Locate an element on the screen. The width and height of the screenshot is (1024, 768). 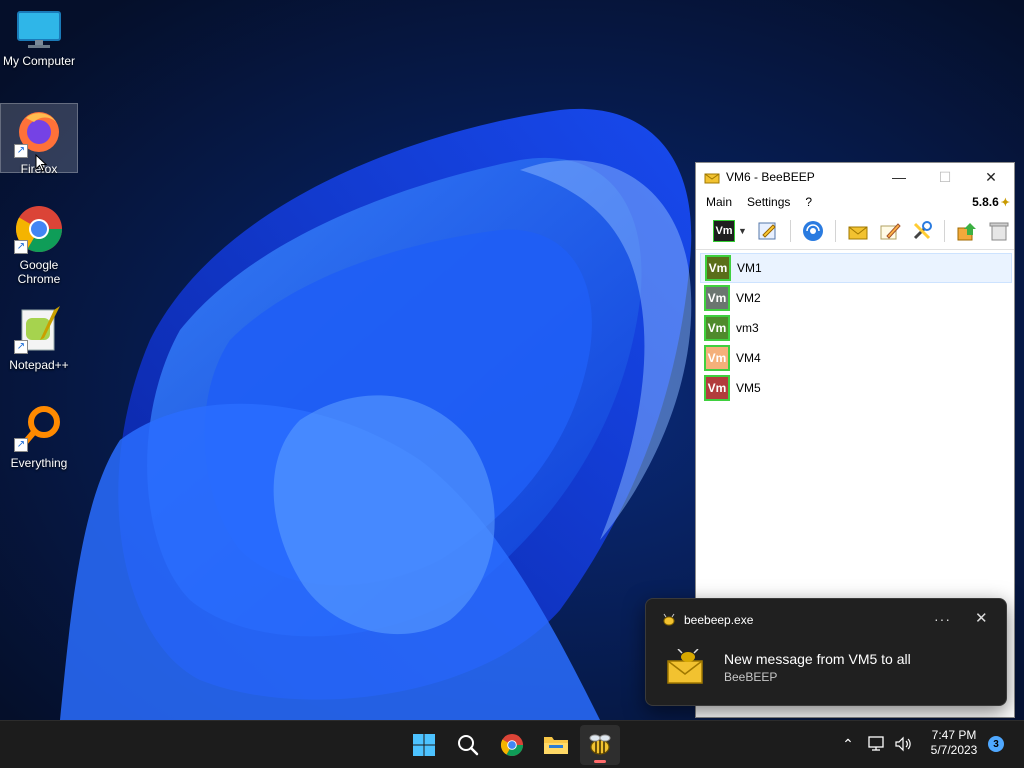
chrome-icon: ↗ is located at coordinates (39, 229).